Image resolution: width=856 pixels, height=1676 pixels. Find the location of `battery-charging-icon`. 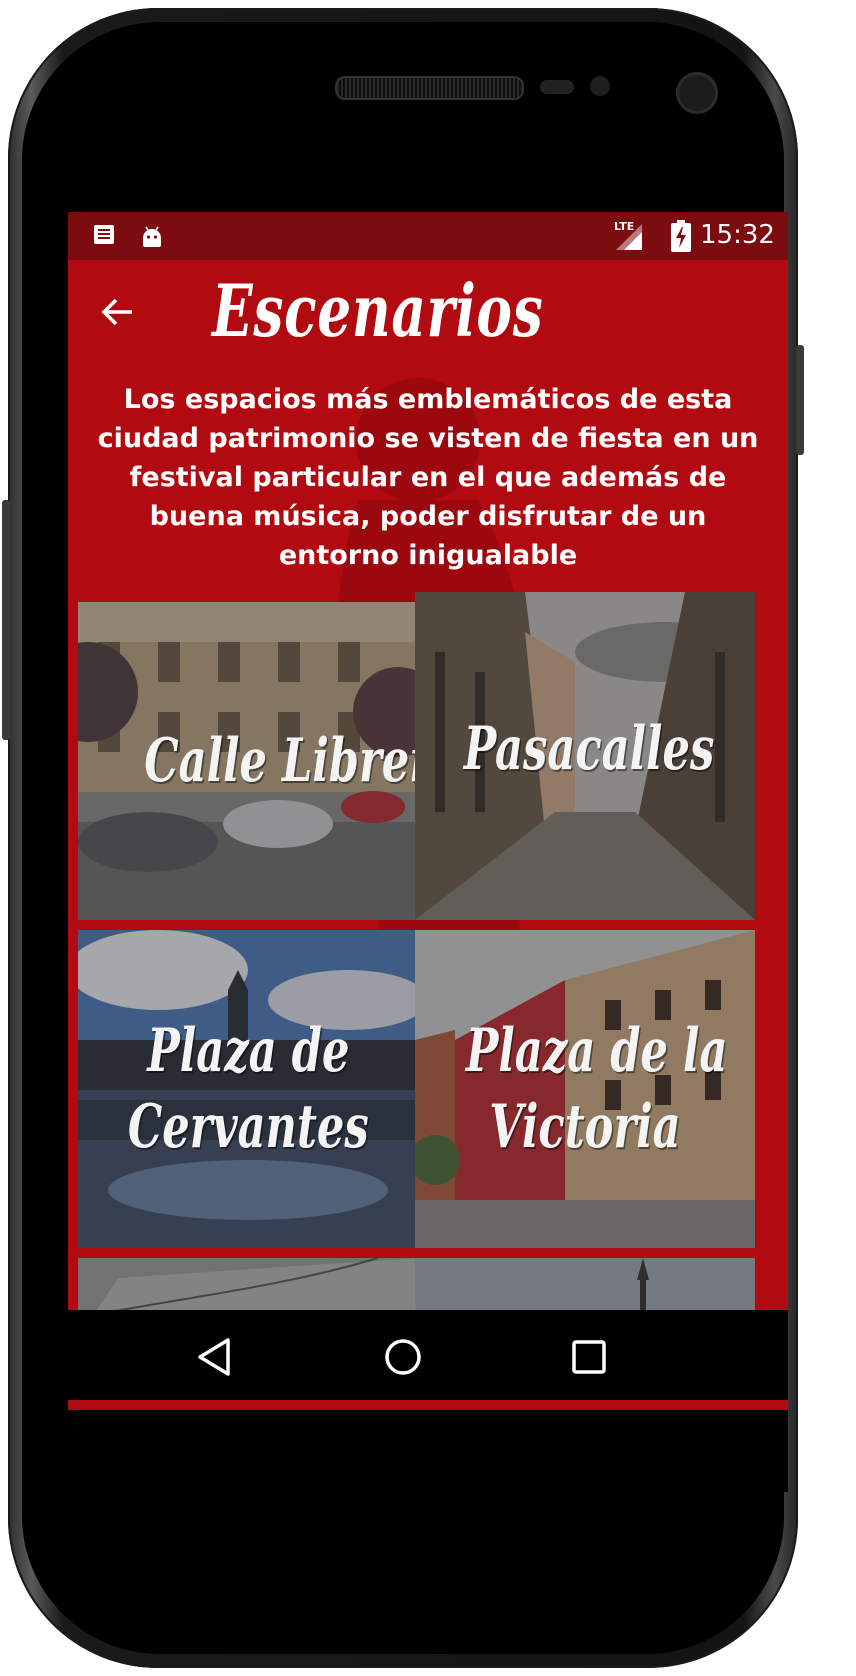

battery-charging-icon is located at coordinates (681, 236).